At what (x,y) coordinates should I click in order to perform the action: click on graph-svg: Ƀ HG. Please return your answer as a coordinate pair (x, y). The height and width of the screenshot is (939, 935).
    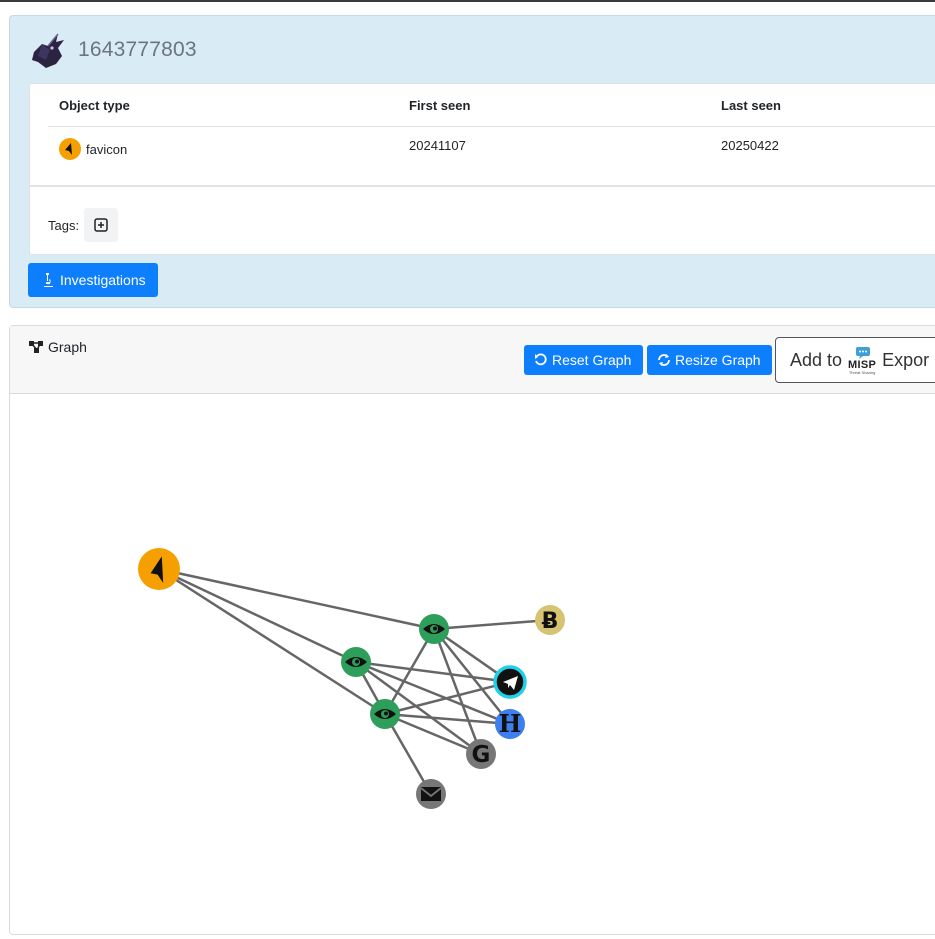
    Looking at the image, I should click on (351, 678).